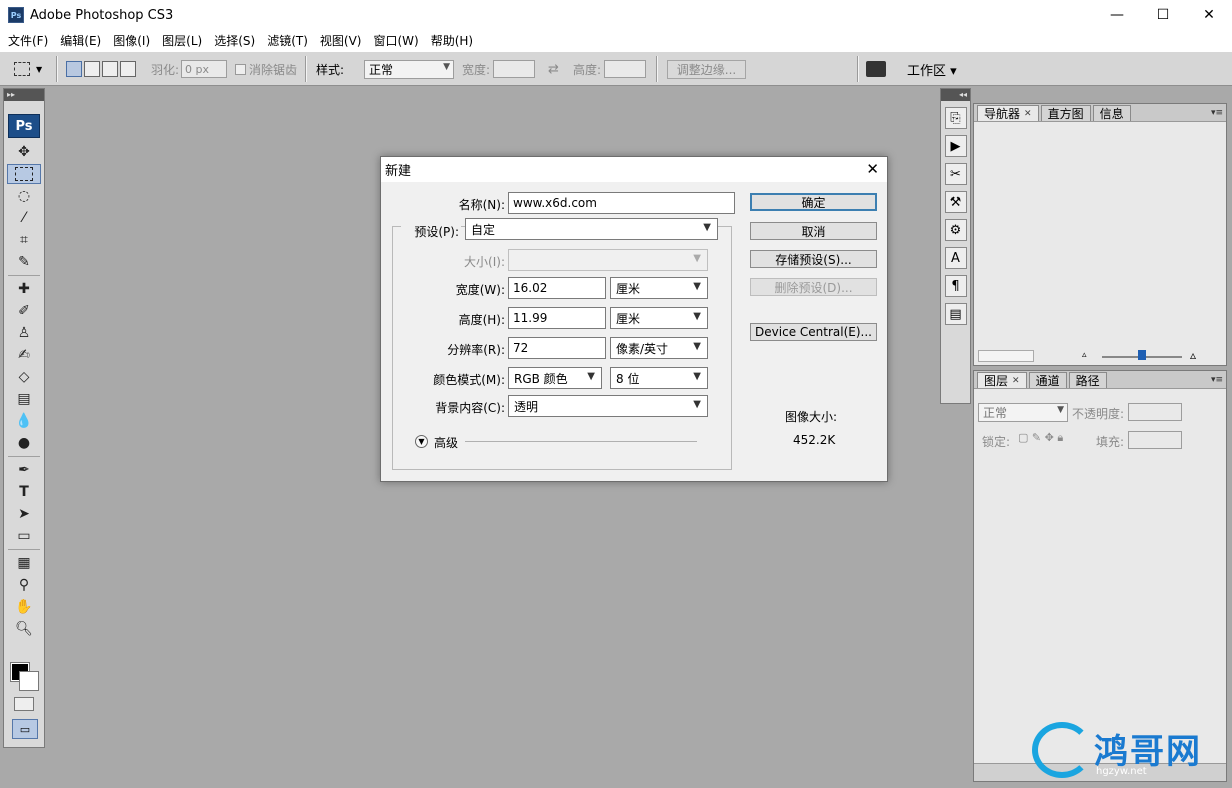 The height and width of the screenshot is (788, 1232). Describe the element at coordinates (24, 289) in the screenshot. I see `healing-brush-icon: ✚` at that location.